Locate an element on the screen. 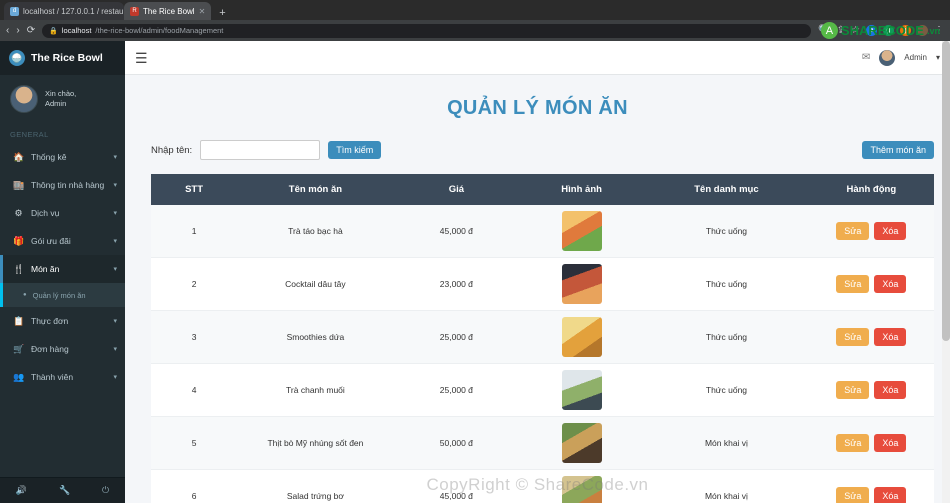 The image size is (950, 503). add-food-button: Thêm món ăn is located at coordinates (898, 150).